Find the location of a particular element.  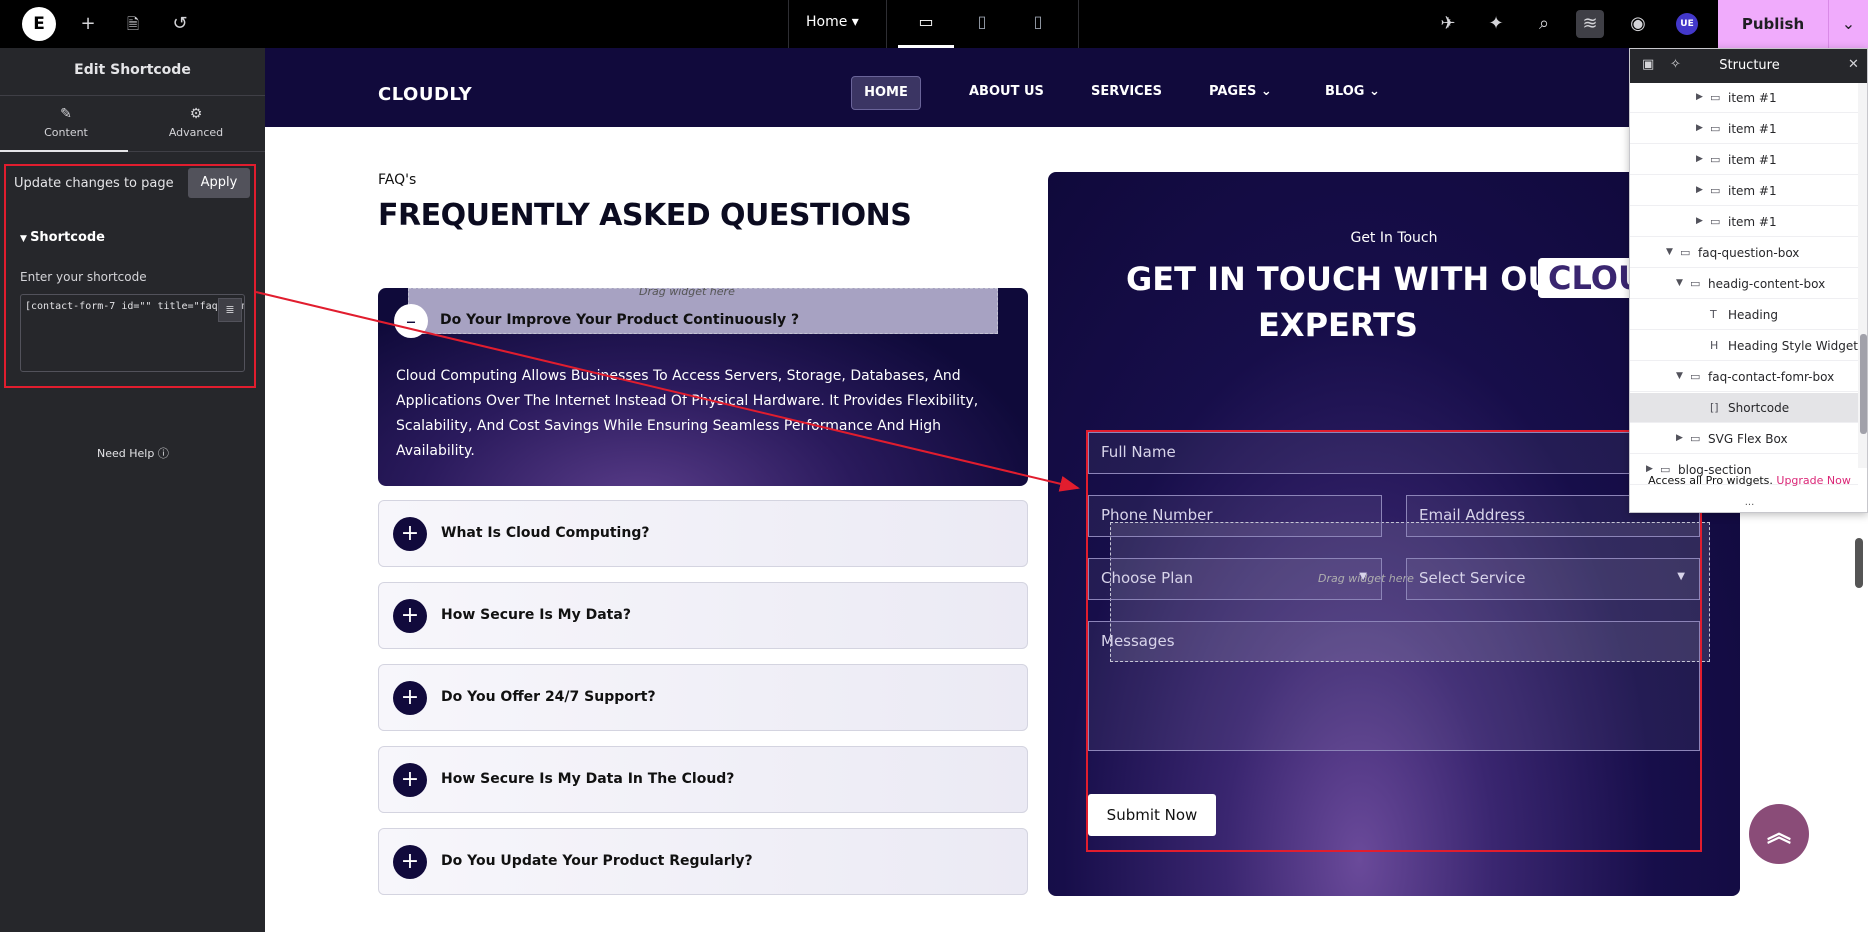

need-help-link: Need Help ⓘ is located at coordinates (133, 453).